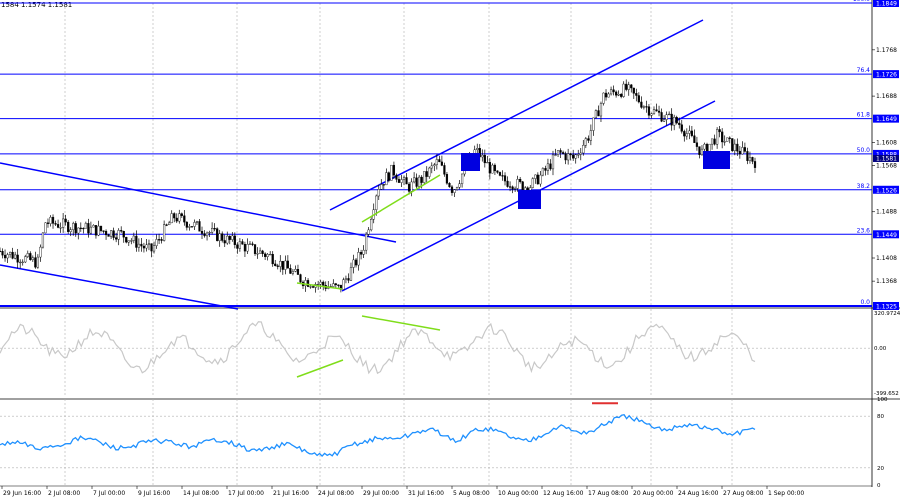 Image resolution: width=900 pixels, height=500 pixels. What do you see at coordinates (698, 493) in the screenshot?
I see `time-tick-label: 24 Aug 16:00` at bounding box center [698, 493].